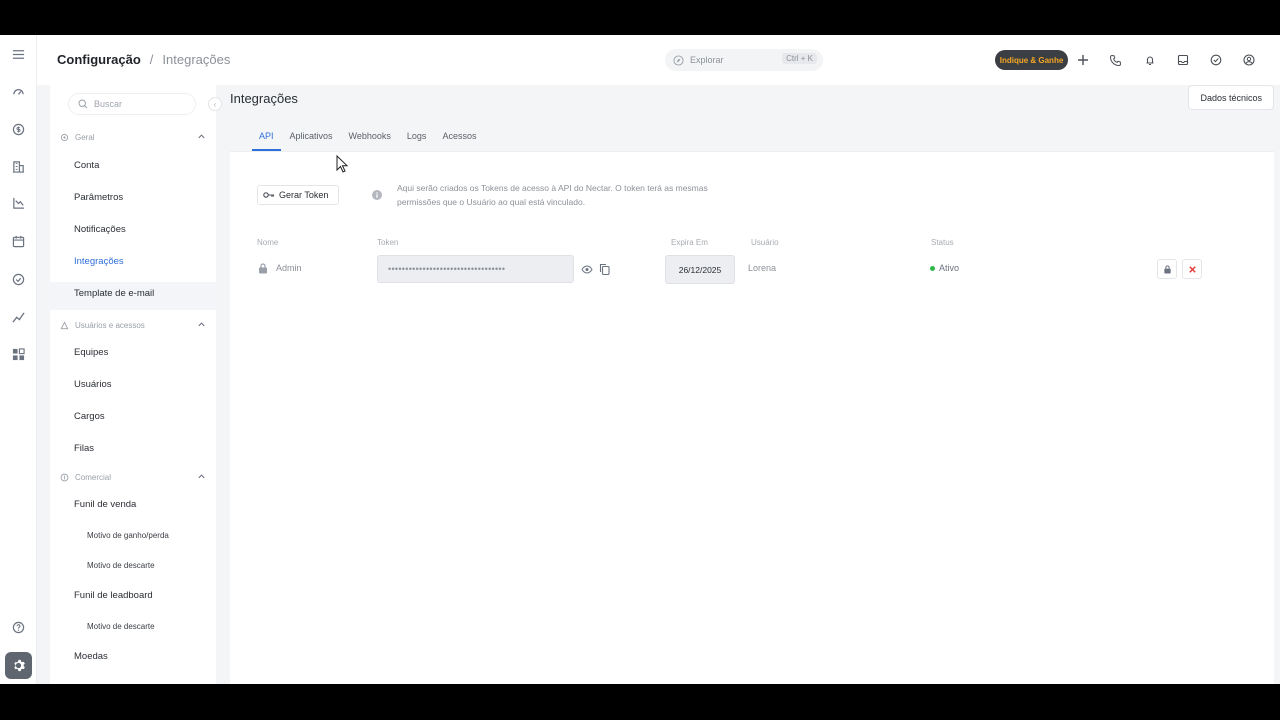 The height and width of the screenshot is (720, 1280). I want to click on sidebar-item-funil-venda: Funil de venda, so click(105, 504).